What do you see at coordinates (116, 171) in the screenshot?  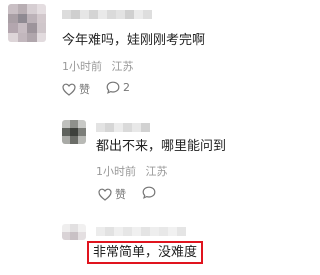 I see `reply-time: 1小时前` at bounding box center [116, 171].